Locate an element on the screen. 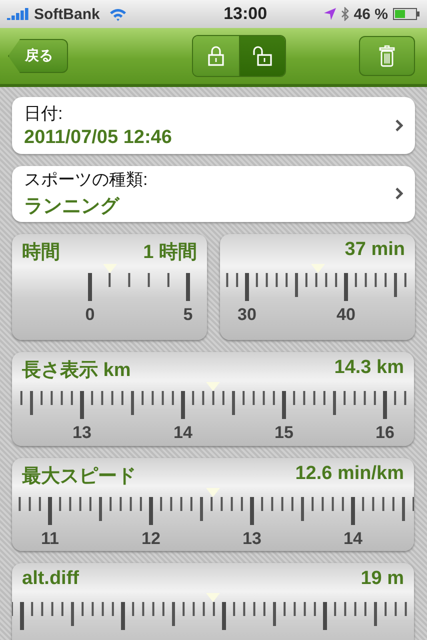  ruler-card: alt.diff 19 m is located at coordinates (213, 601).